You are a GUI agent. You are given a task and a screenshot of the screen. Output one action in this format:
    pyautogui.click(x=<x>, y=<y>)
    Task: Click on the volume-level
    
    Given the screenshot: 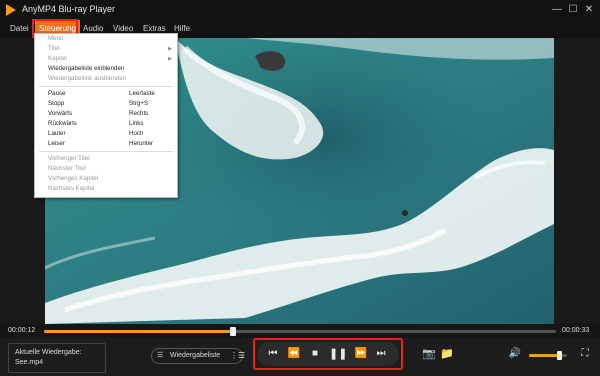 What is the action you would take?
    pyautogui.click(x=544, y=355)
    